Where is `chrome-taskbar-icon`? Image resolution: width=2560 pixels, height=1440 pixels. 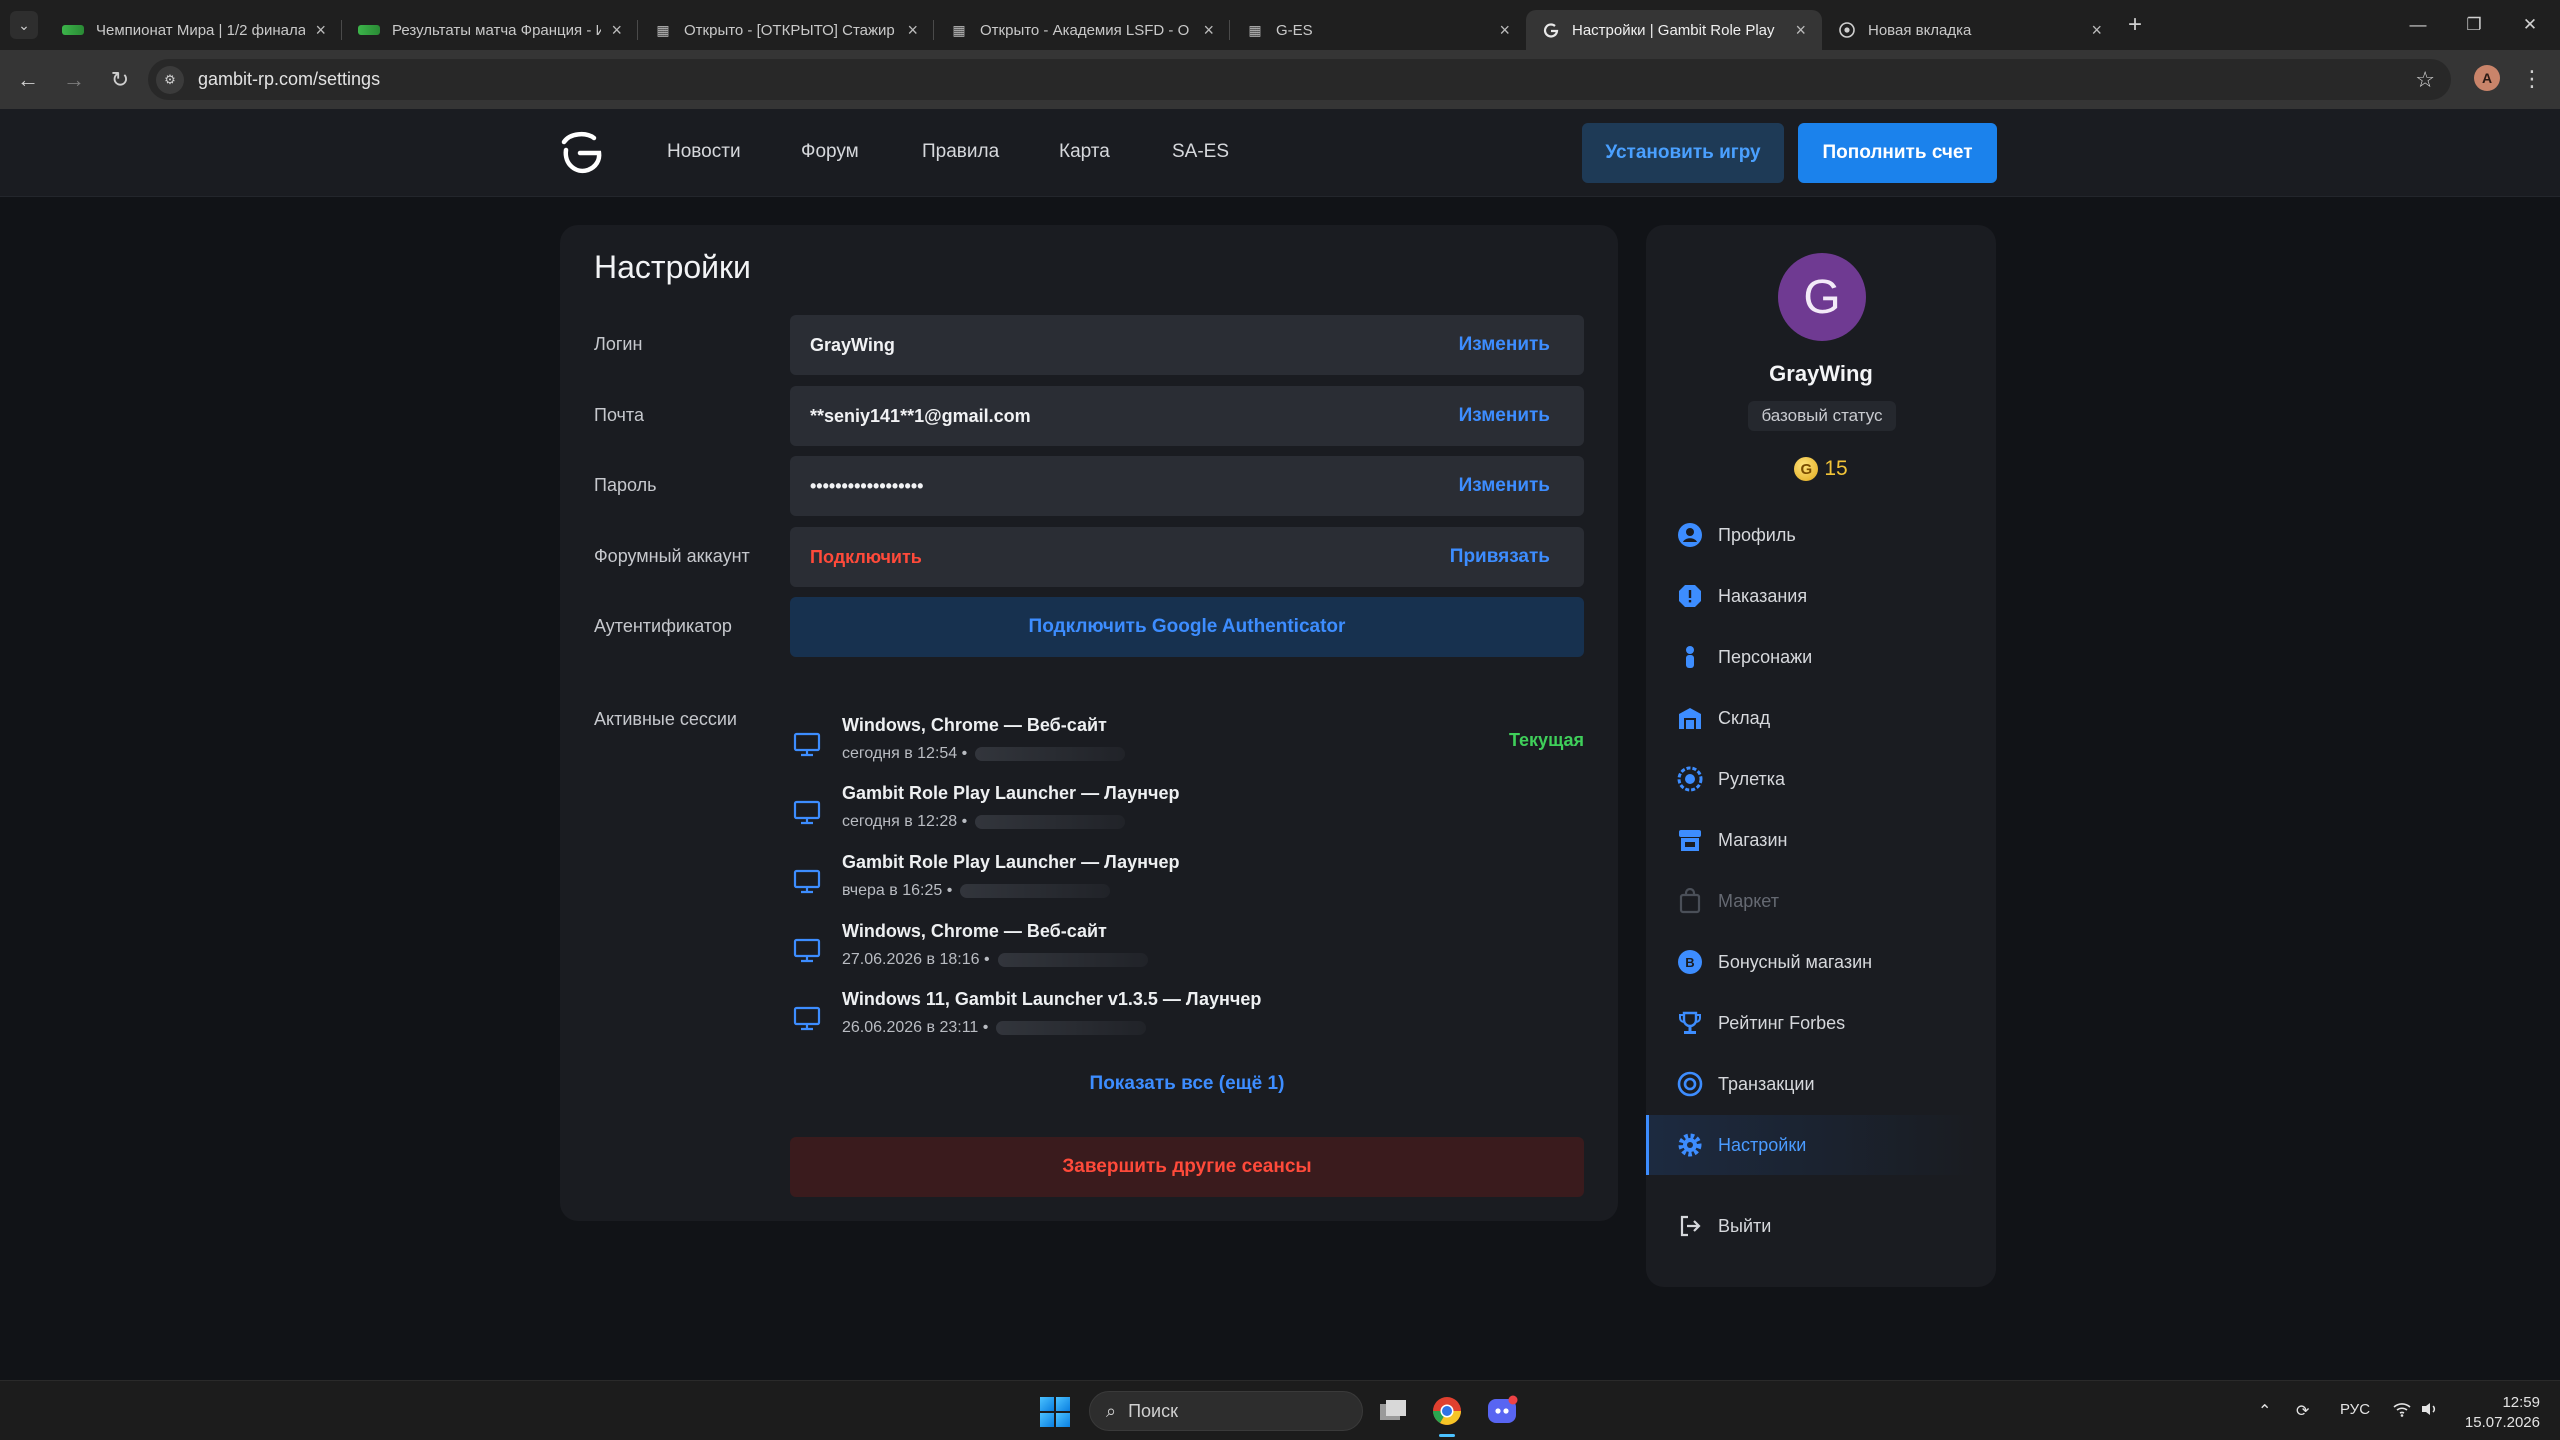
chrome-taskbar-icon is located at coordinates (1447, 1414).